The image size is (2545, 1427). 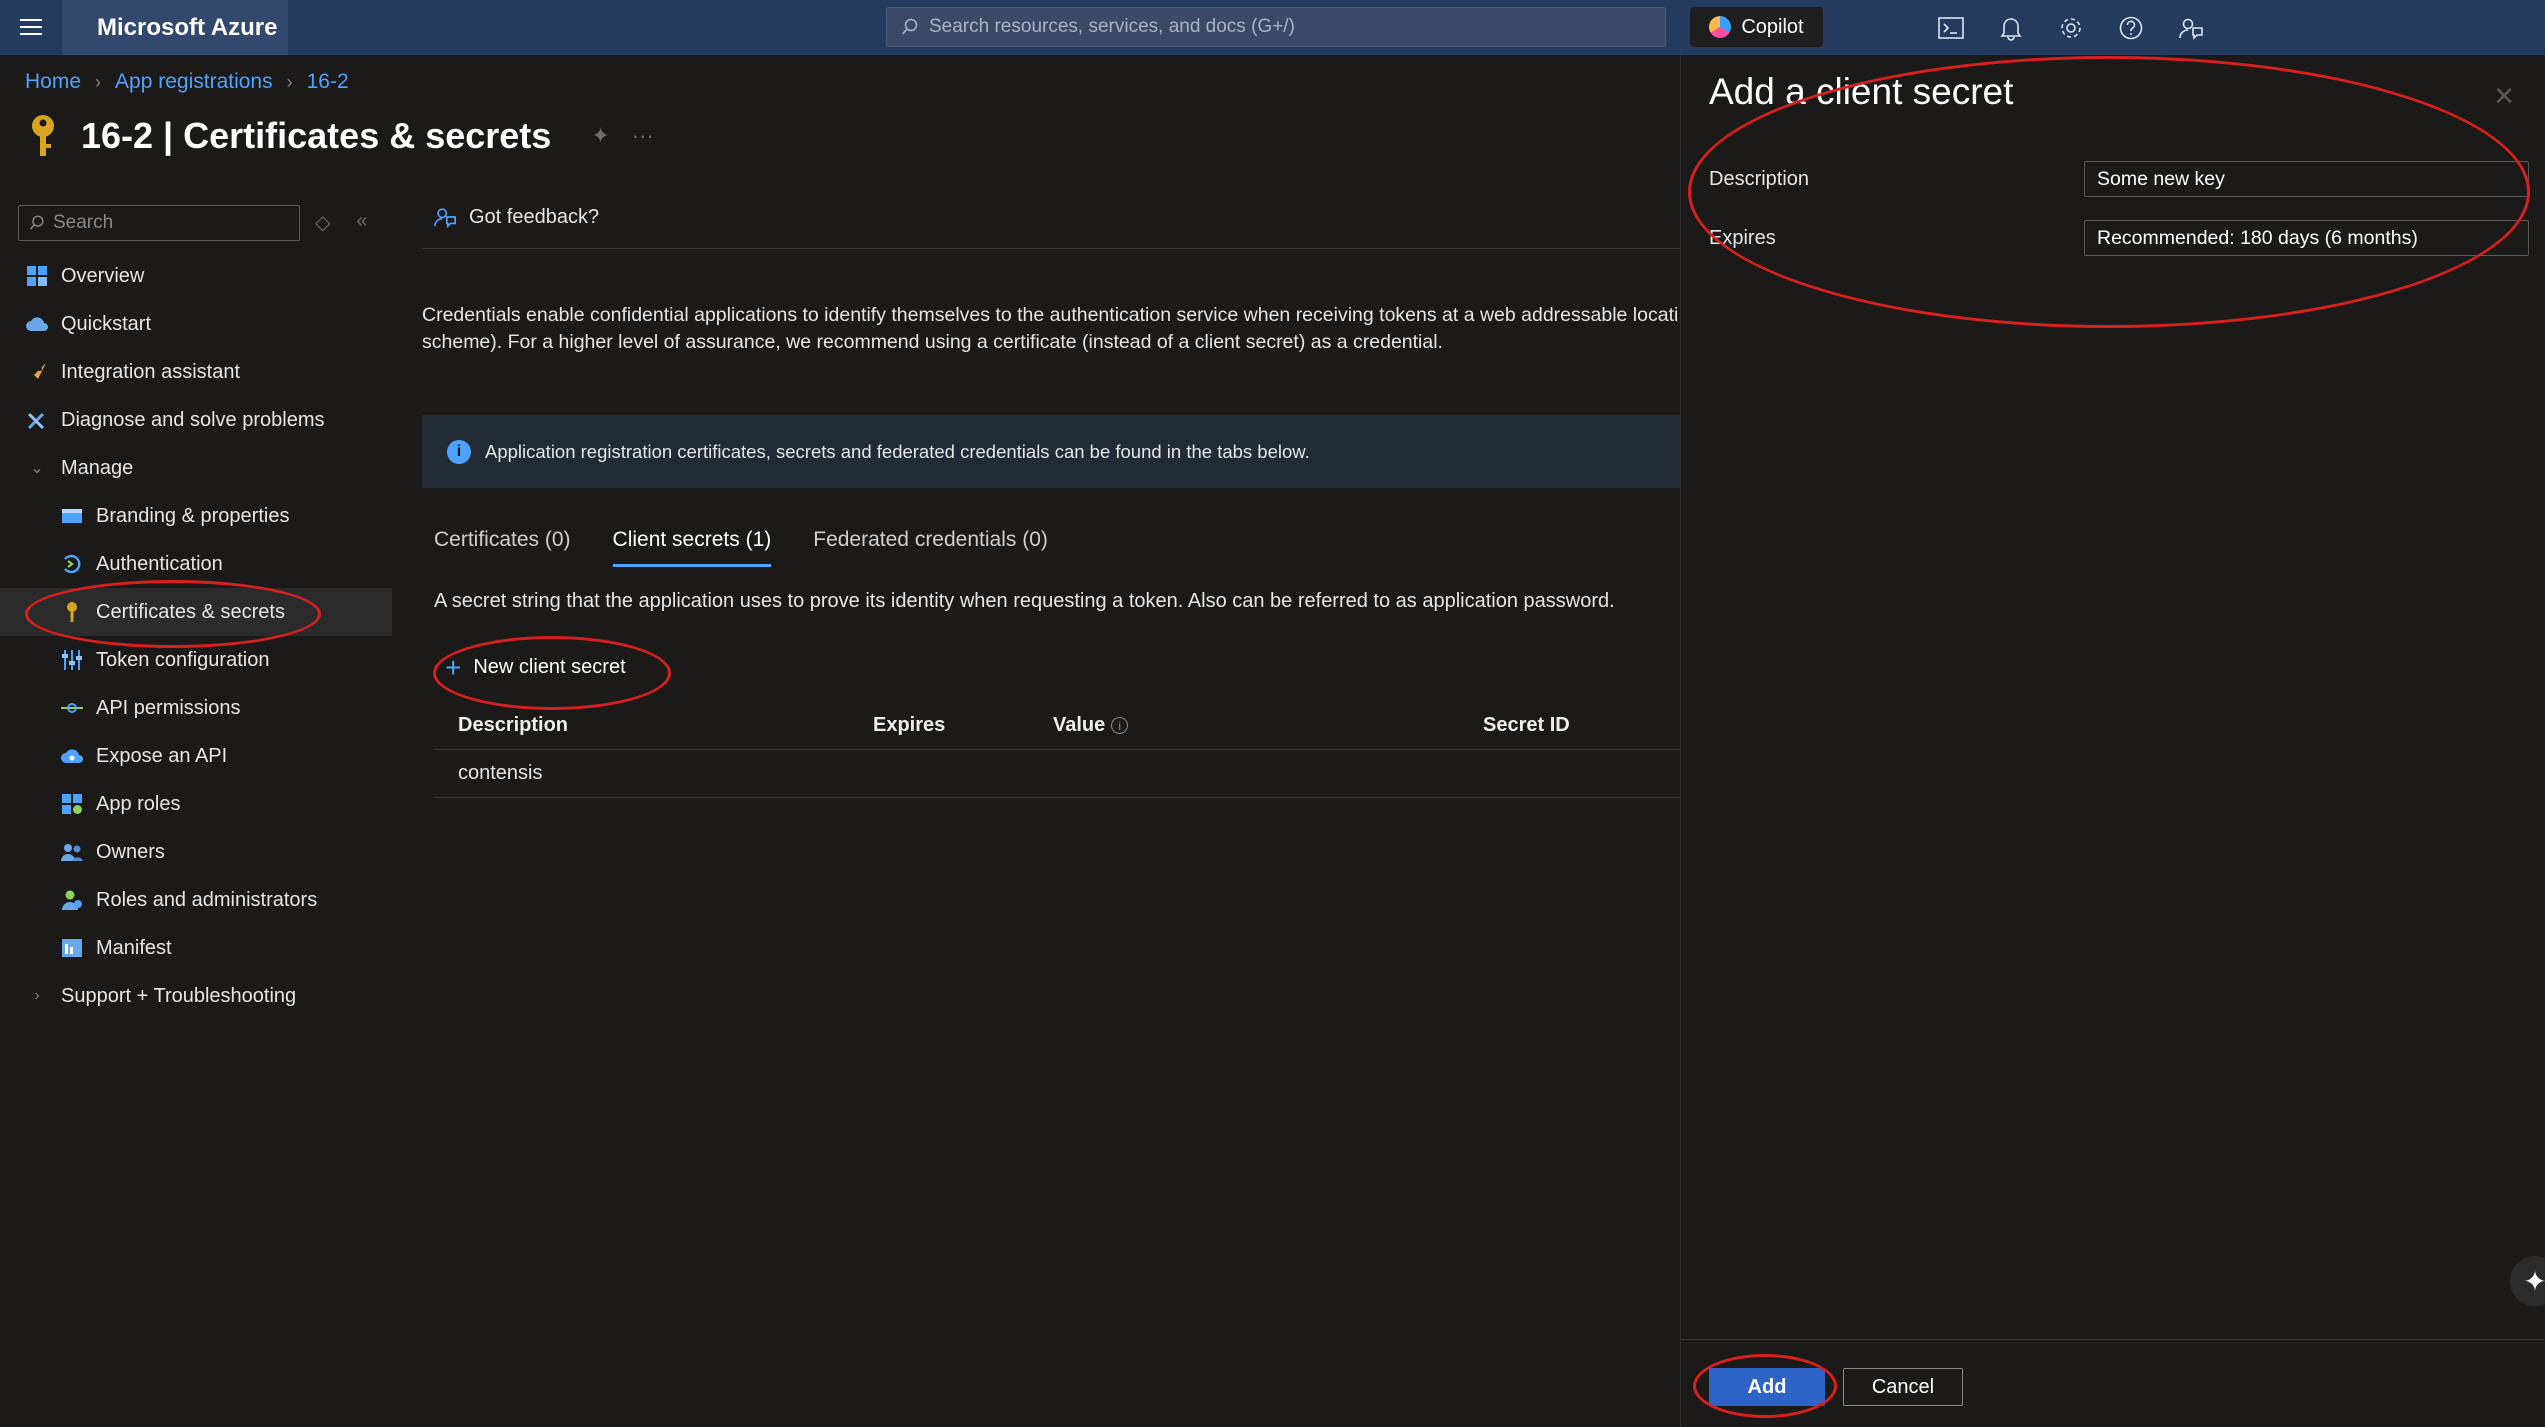 What do you see at coordinates (549, 667) in the screenshot?
I see `new-client-secret-label: New client secret` at bounding box center [549, 667].